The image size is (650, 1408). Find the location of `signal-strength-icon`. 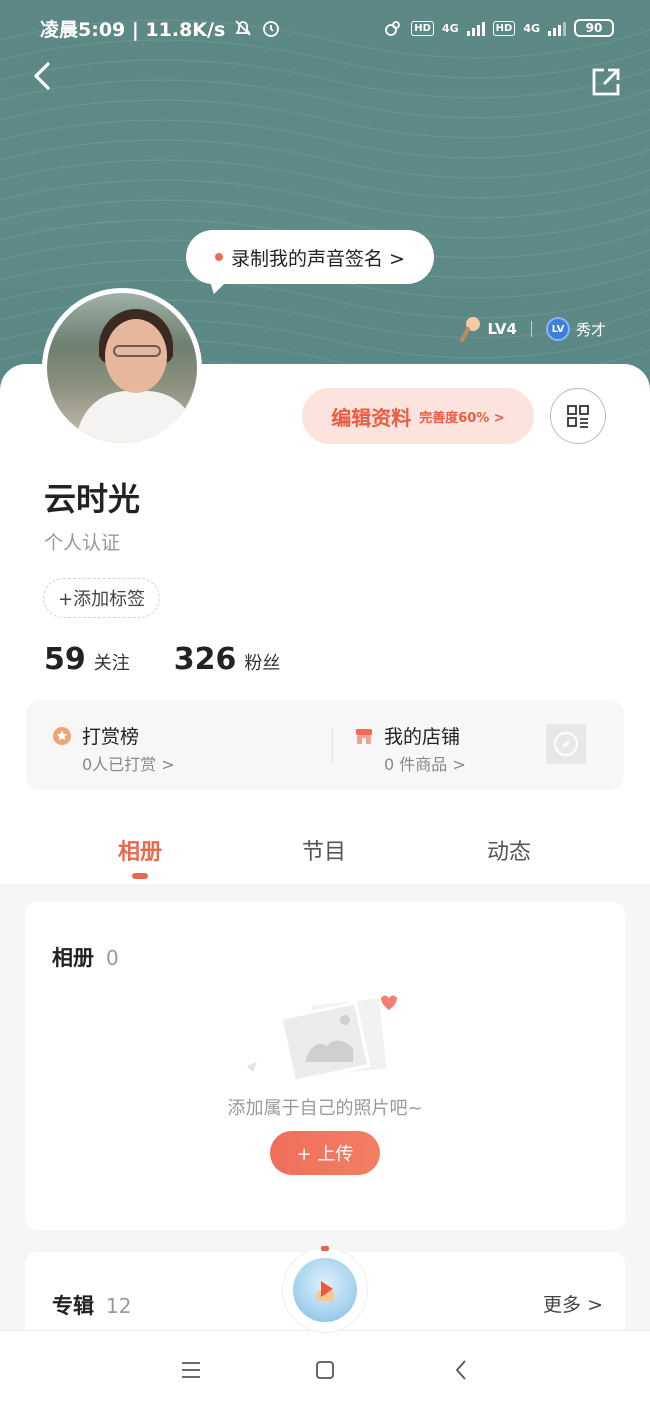

signal-strength-icon is located at coordinates (475, 28).